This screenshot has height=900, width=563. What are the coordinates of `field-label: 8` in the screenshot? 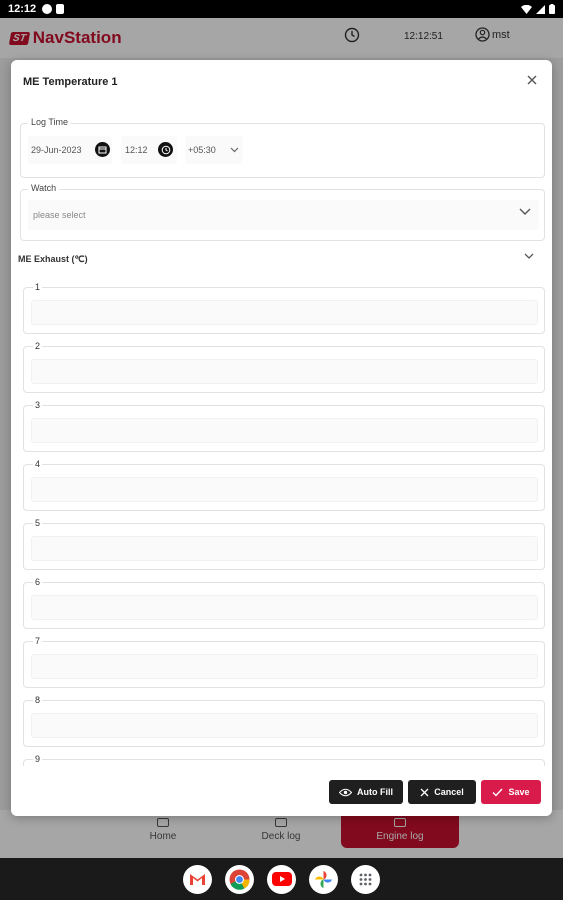 It's located at (38, 700).